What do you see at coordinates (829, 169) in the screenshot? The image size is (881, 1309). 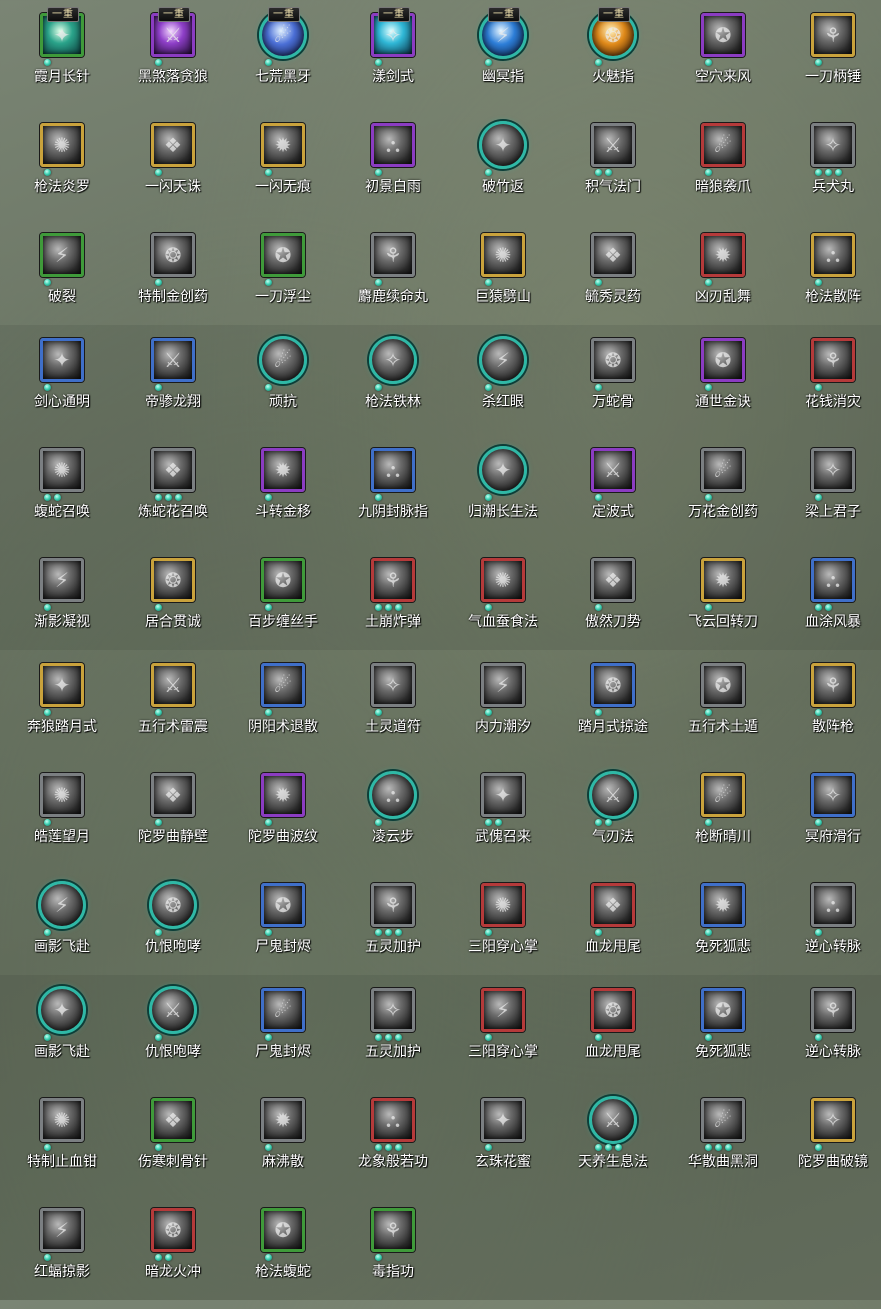 I see `skill-slot: ✧ 兵犬丸` at bounding box center [829, 169].